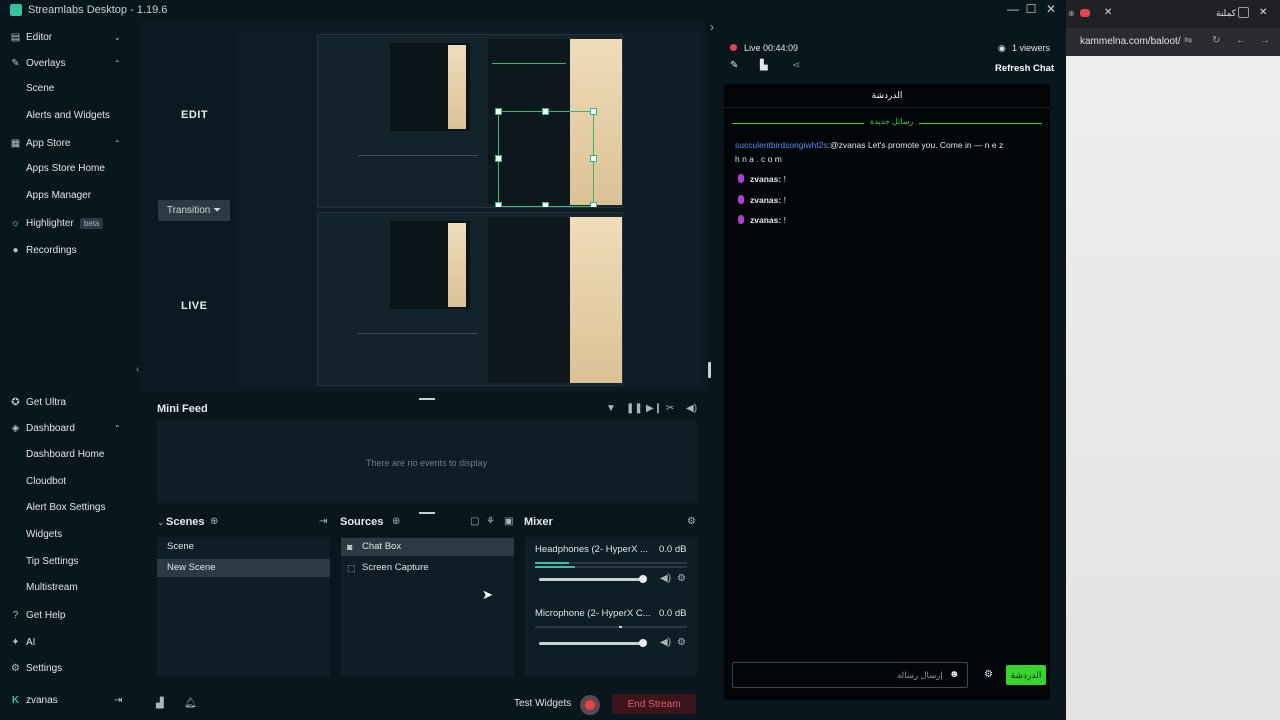  Describe the element at coordinates (508, 521) in the screenshot. I see `folder-icon: ▣` at that location.